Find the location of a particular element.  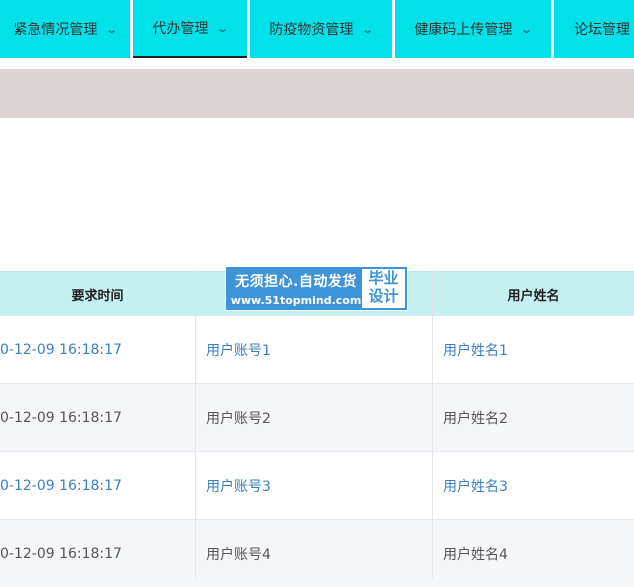

watermark-badge-line2: 设计 is located at coordinates (383, 296).